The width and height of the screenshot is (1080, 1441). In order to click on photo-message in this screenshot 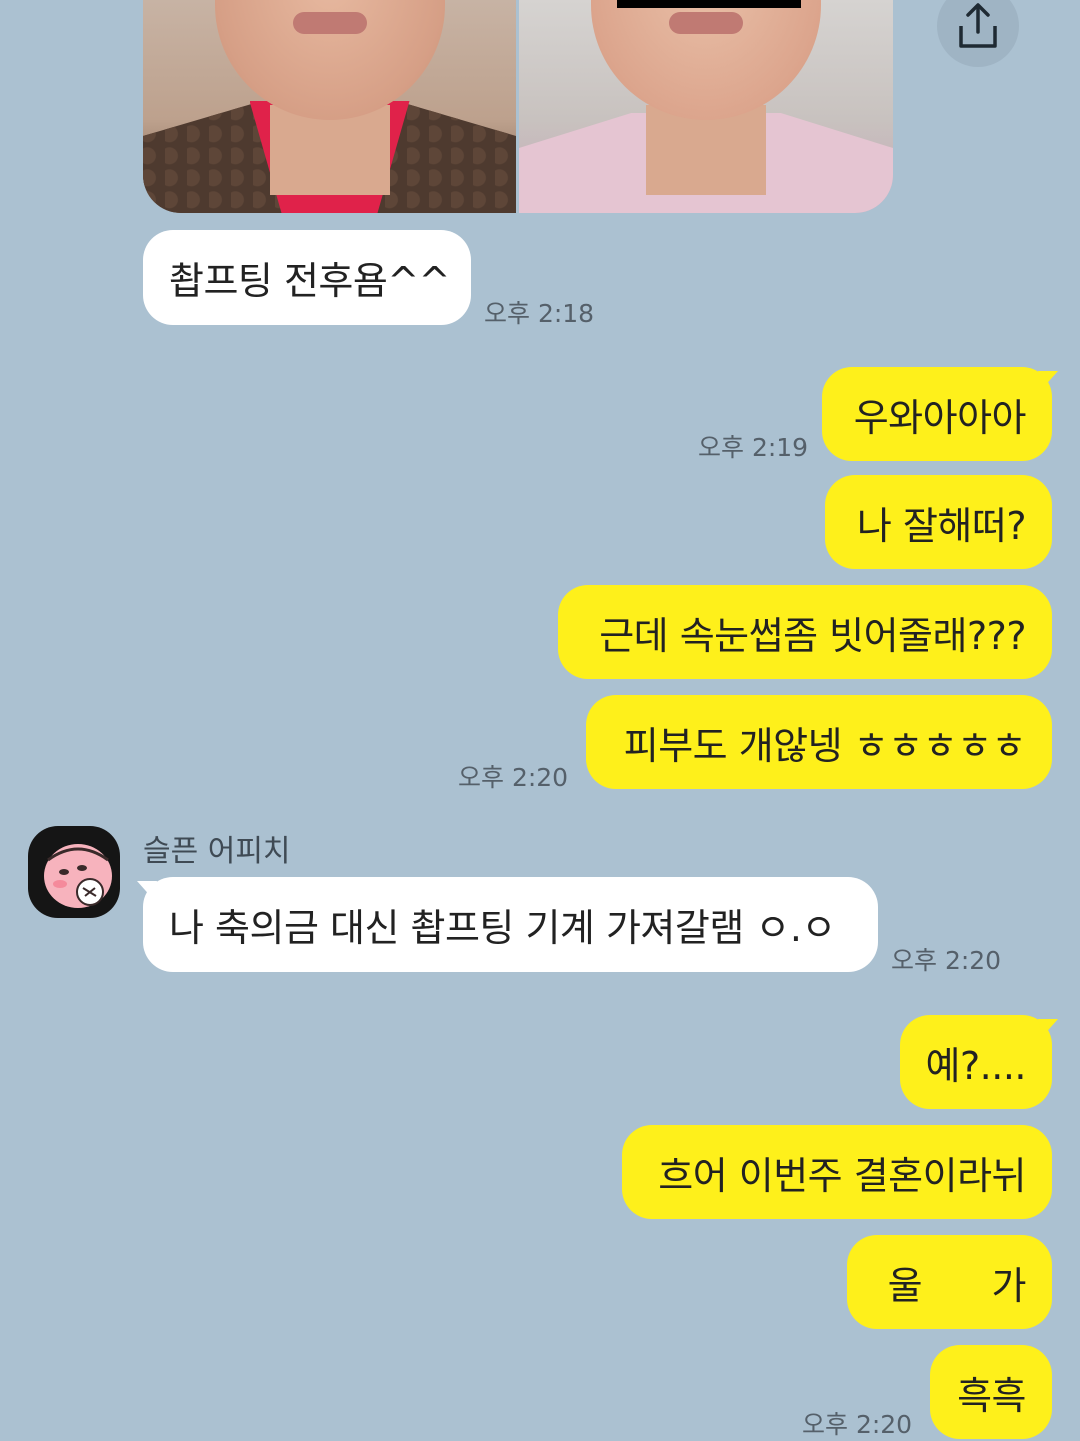, I will do `click(518, 106)`.